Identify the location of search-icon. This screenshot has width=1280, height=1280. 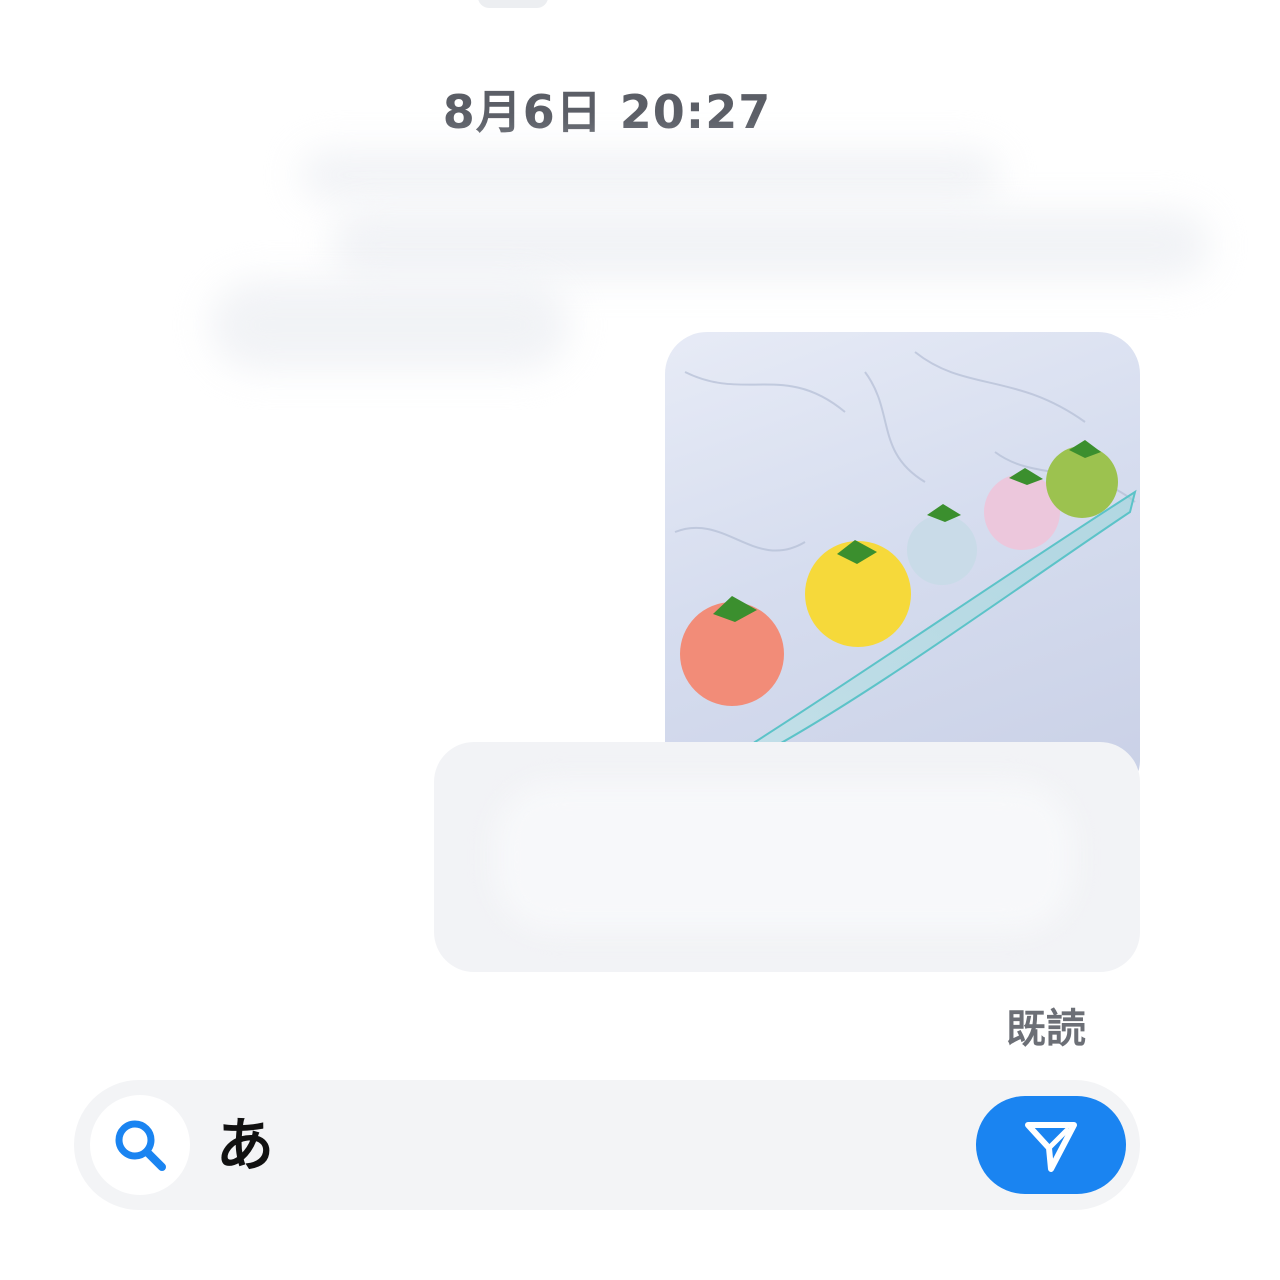
(140, 1145).